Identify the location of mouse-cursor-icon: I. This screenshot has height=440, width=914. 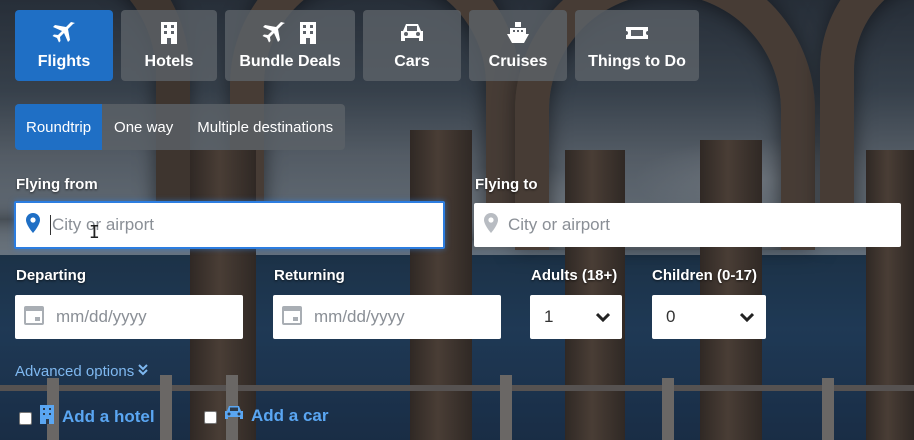
(94, 232).